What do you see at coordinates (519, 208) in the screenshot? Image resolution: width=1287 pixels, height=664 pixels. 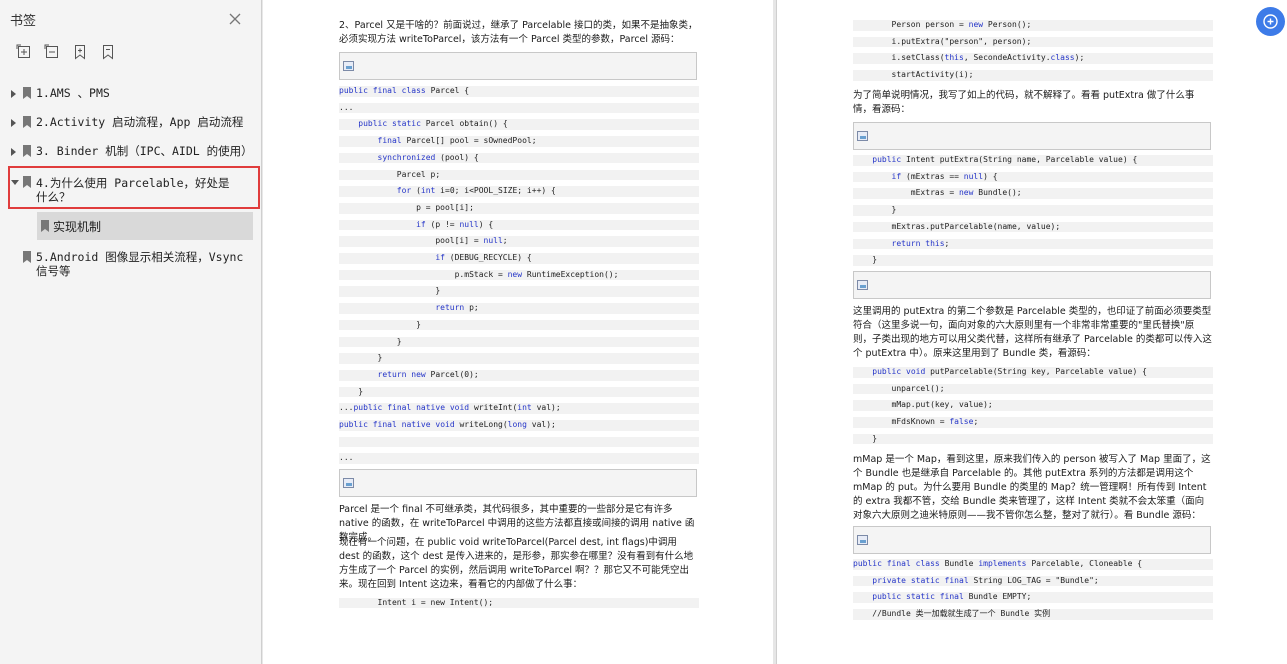 I see `code-line: p = pool[i];` at bounding box center [519, 208].